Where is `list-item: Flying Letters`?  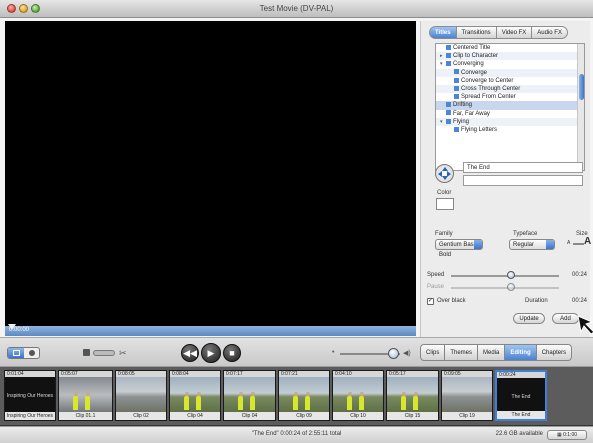 list-item: Flying Letters is located at coordinates (510, 130).